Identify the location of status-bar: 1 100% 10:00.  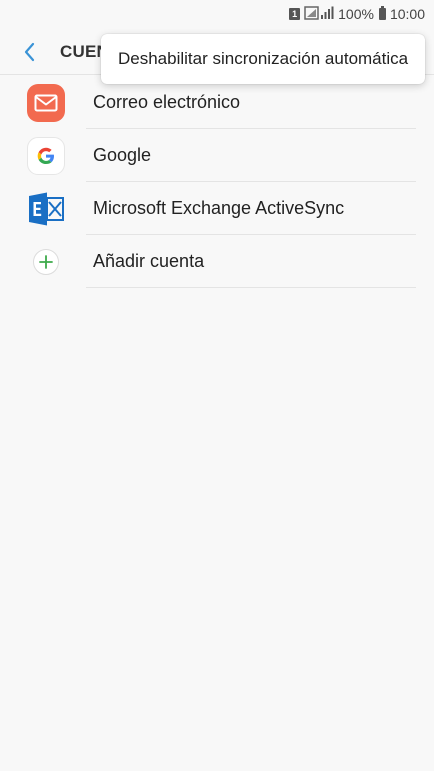
(217, 14).